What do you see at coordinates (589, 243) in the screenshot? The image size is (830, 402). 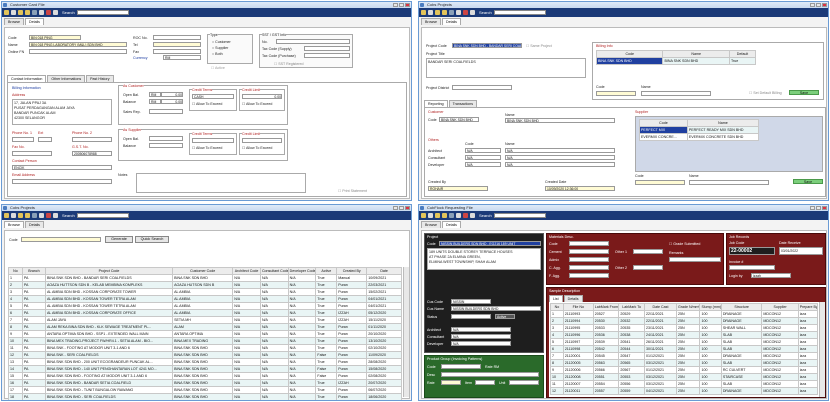 I see `mat-code-field` at bounding box center [589, 243].